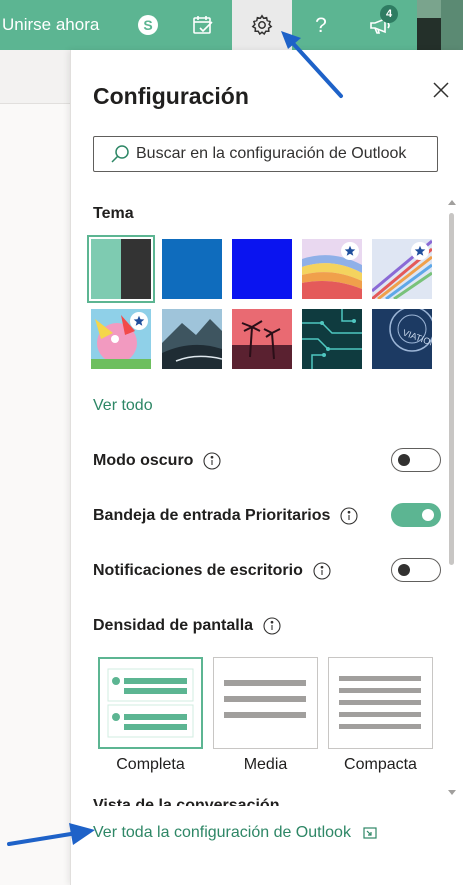 The height and width of the screenshot is (885, 463). I want to click on theme-tile-aviation: VIATION, so click(402, 339).